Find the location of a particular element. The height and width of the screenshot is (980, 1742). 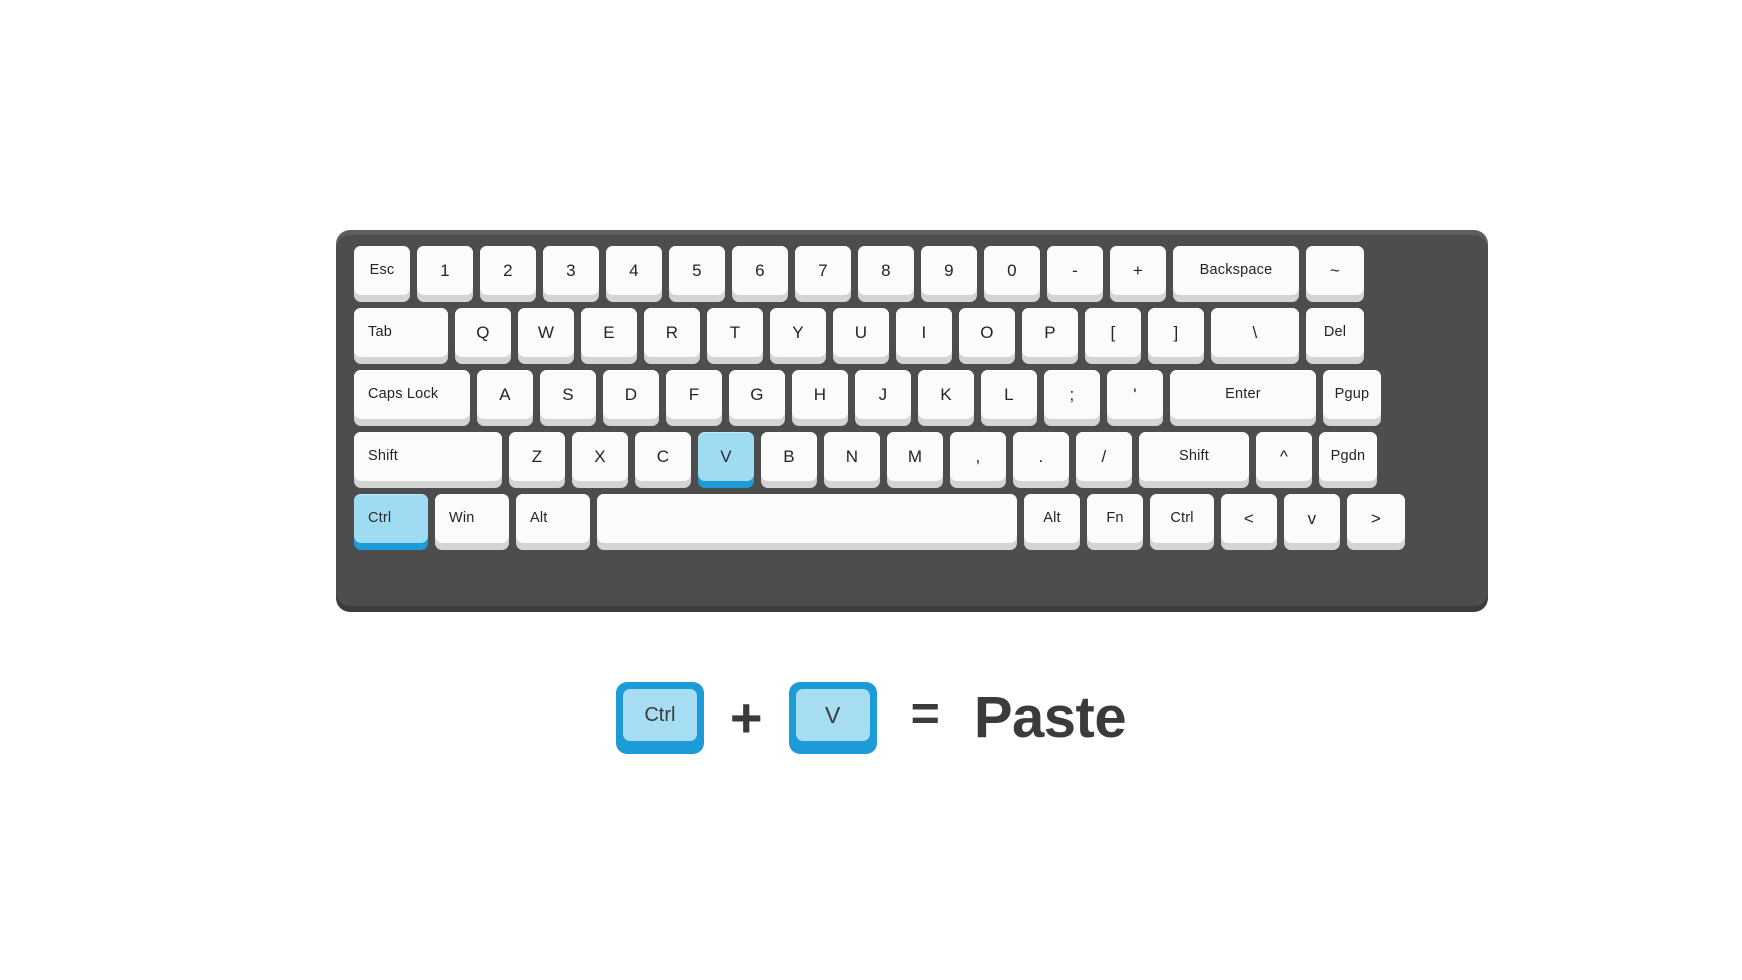

keycap: \ is located at coordinates (1255, 332).